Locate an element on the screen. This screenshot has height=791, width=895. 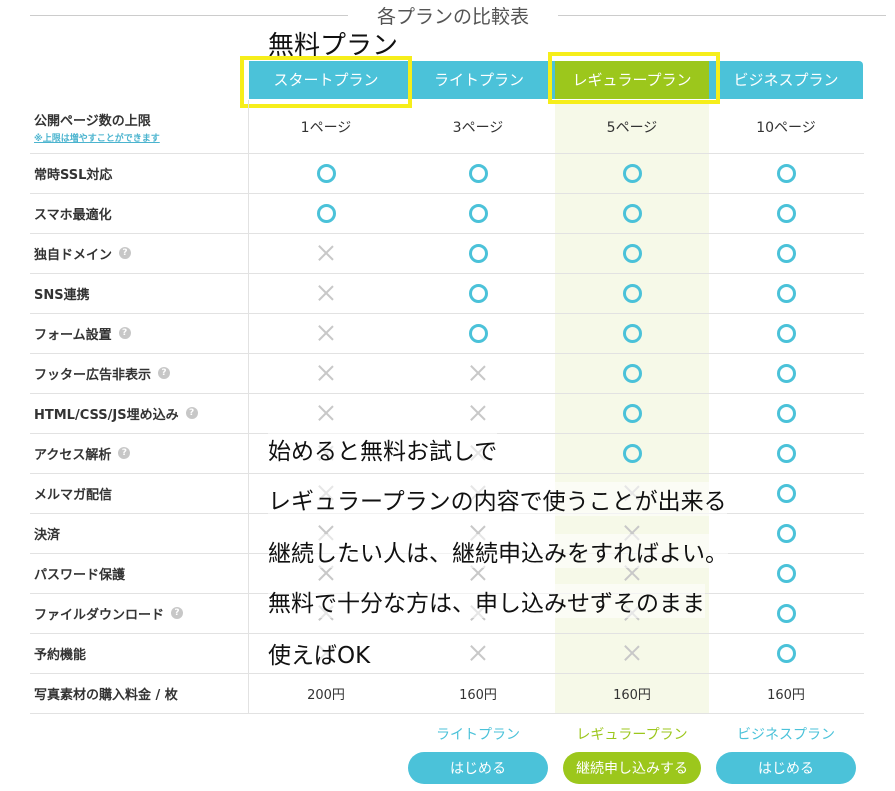
photo-price-value: 160円 is located at coordinates (478, 695).